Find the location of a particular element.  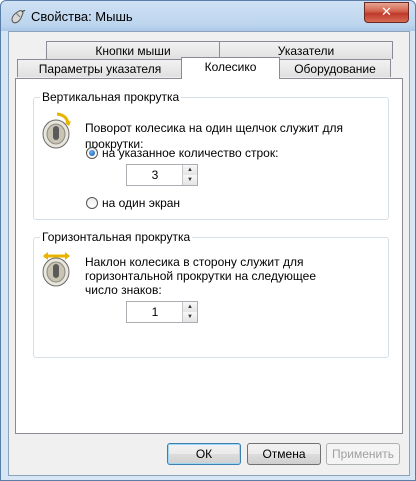

apply-button: Применить is located at coordinates (363, 454).